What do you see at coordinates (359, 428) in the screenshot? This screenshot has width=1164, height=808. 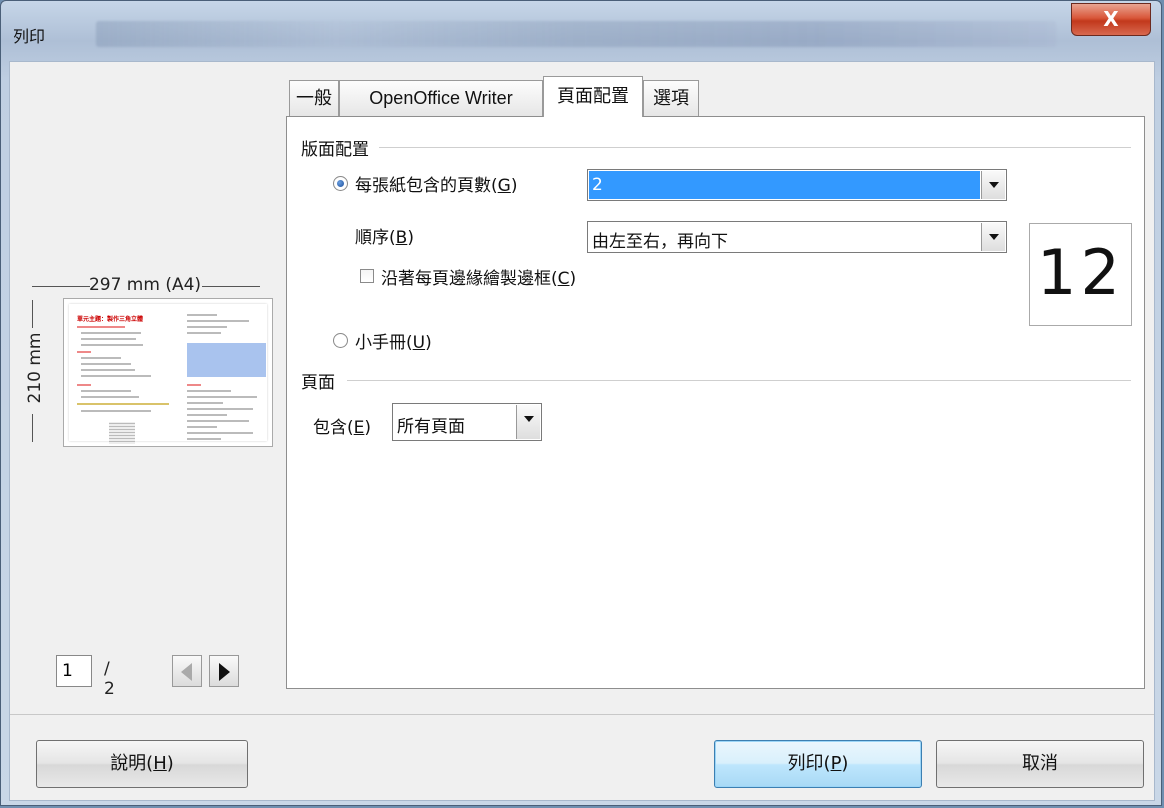 I see `include-mnemonic: E` at bounding box center [359, 428].